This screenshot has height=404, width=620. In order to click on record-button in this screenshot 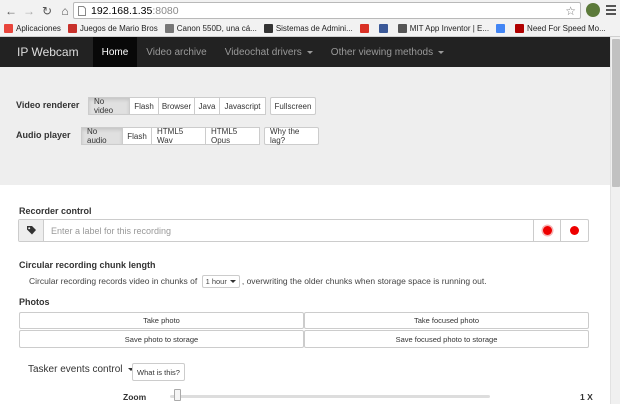, I will do `click(546, 230)`.